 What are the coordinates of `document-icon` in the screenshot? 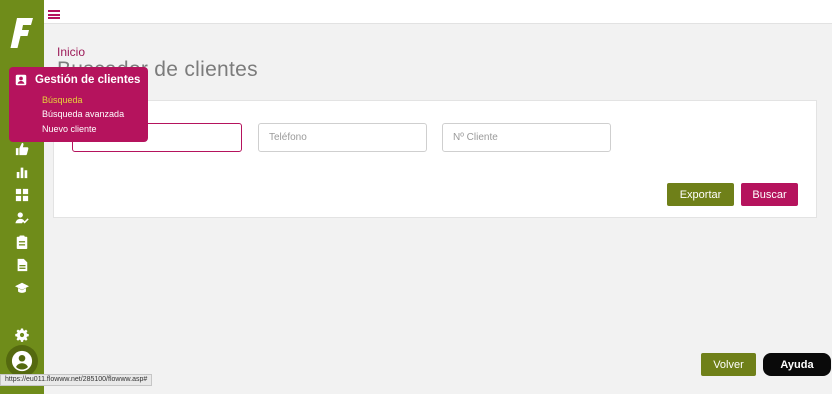 It's located at (22, 265).